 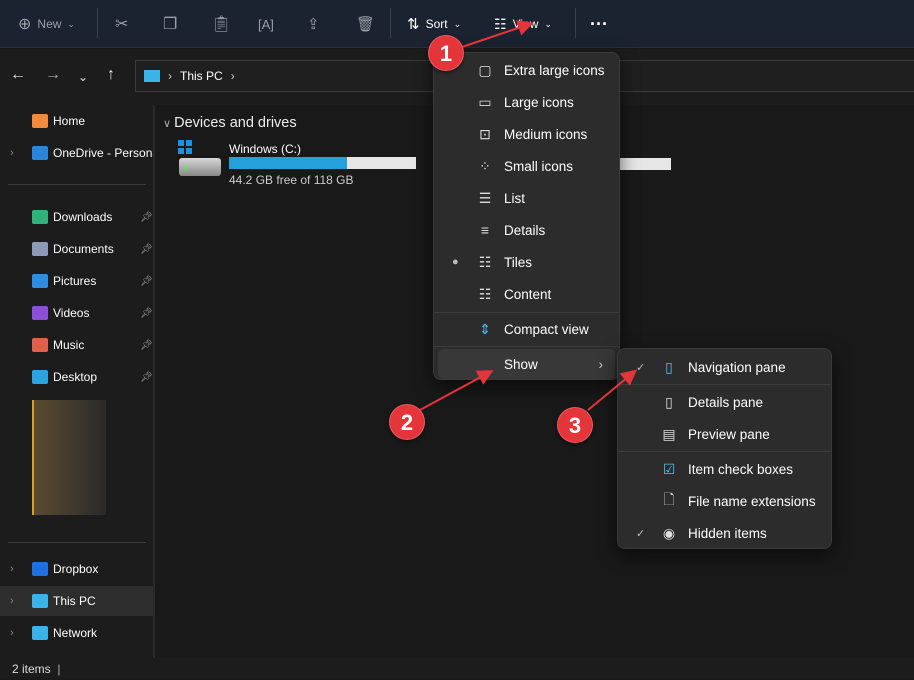 What do you see at coordinates (528, 215) in the screenshot?
I see `annotation-arrows` at bounding box center [528, 215].